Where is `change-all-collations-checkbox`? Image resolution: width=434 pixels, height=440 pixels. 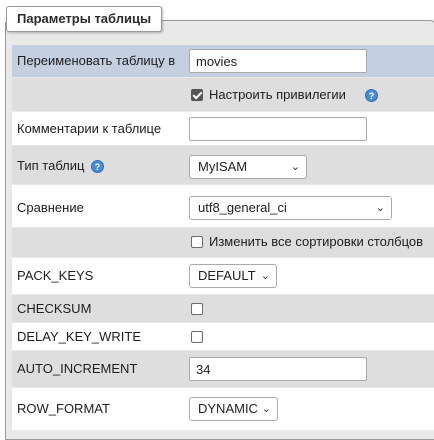
change-all-collations-checkbox is located at coordinates (197, 242).